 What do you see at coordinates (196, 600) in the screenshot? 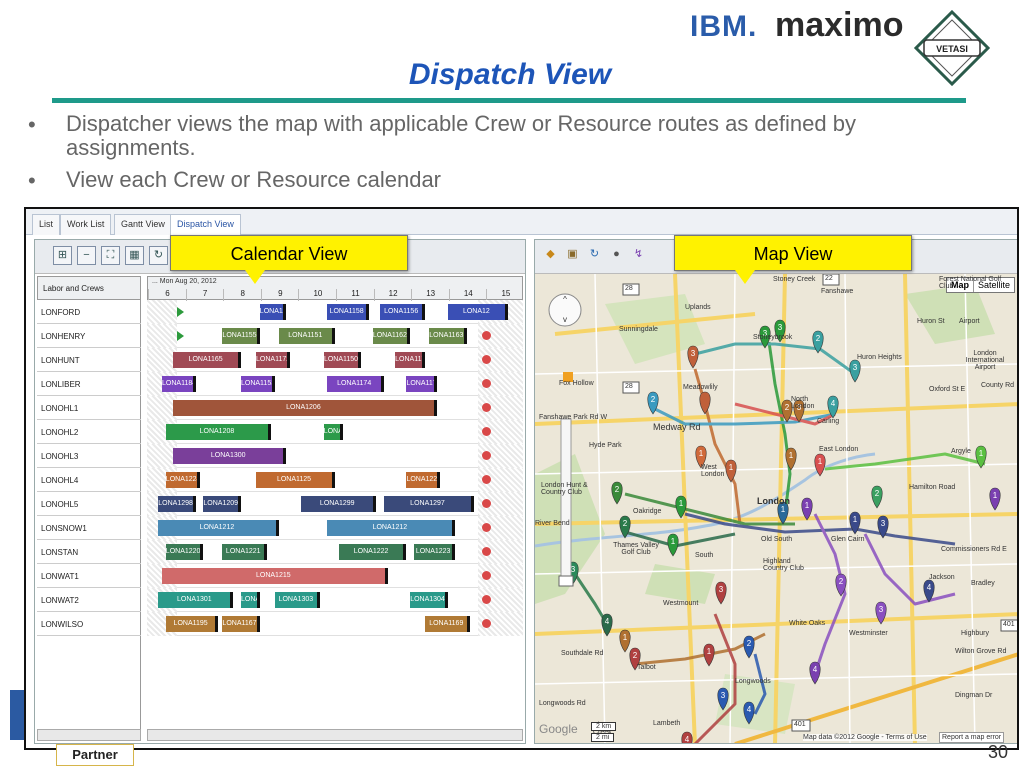
I see `assignment-bar: LONA1301` at bounding box center [196, 600].